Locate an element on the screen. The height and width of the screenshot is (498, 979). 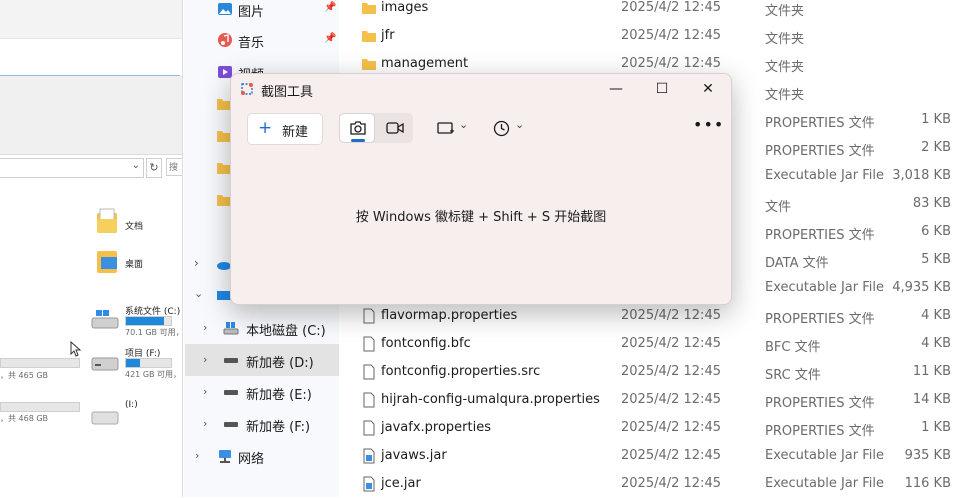
file-type: 文件 is located at coordinates (778, 207).